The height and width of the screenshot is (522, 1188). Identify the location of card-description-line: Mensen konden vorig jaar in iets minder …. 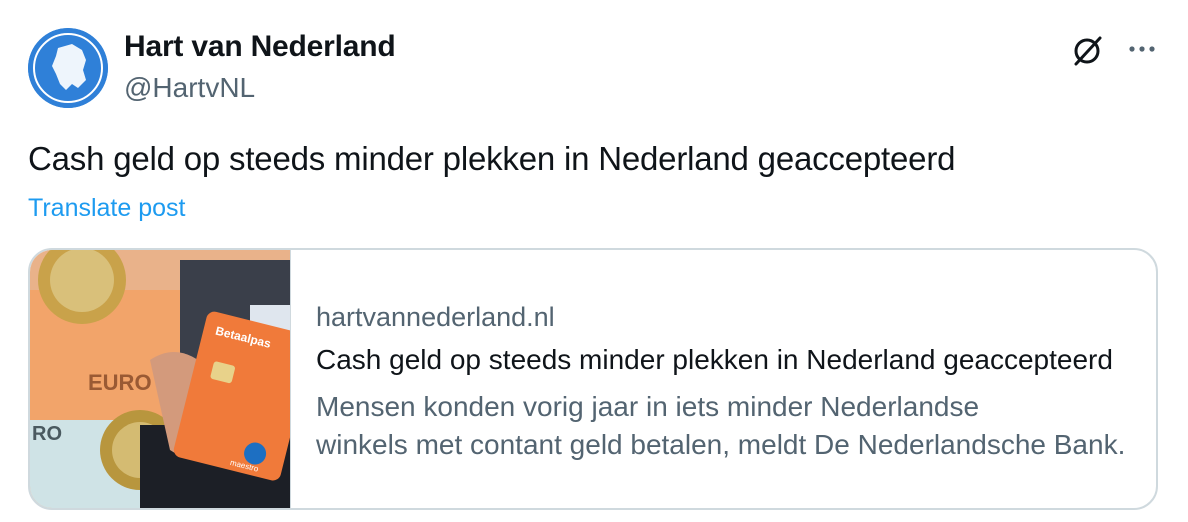
(648, 406).